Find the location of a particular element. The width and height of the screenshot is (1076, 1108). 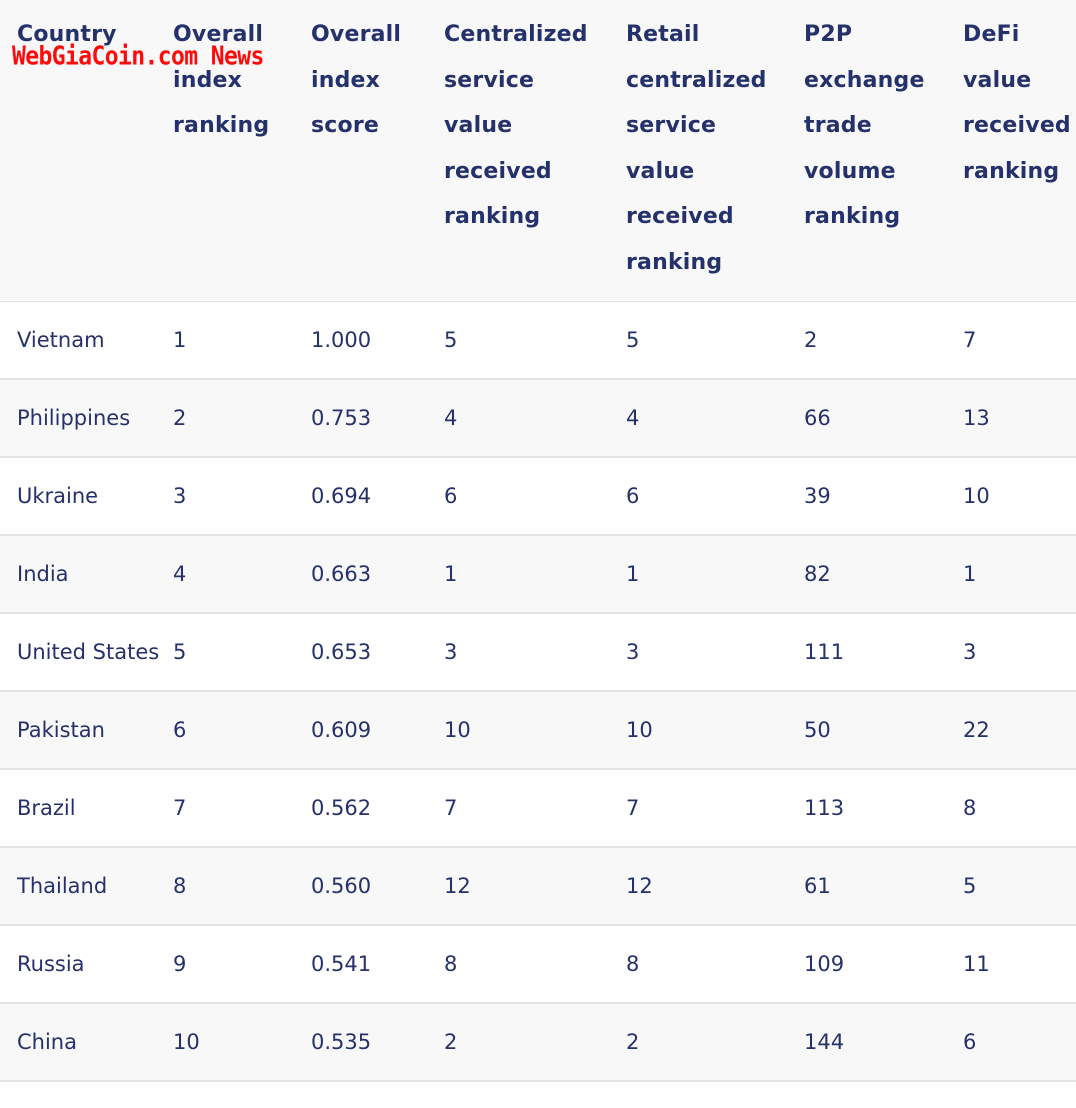

cell-centralized-service-ranking: 2 is located at coordinates (535, 1042).